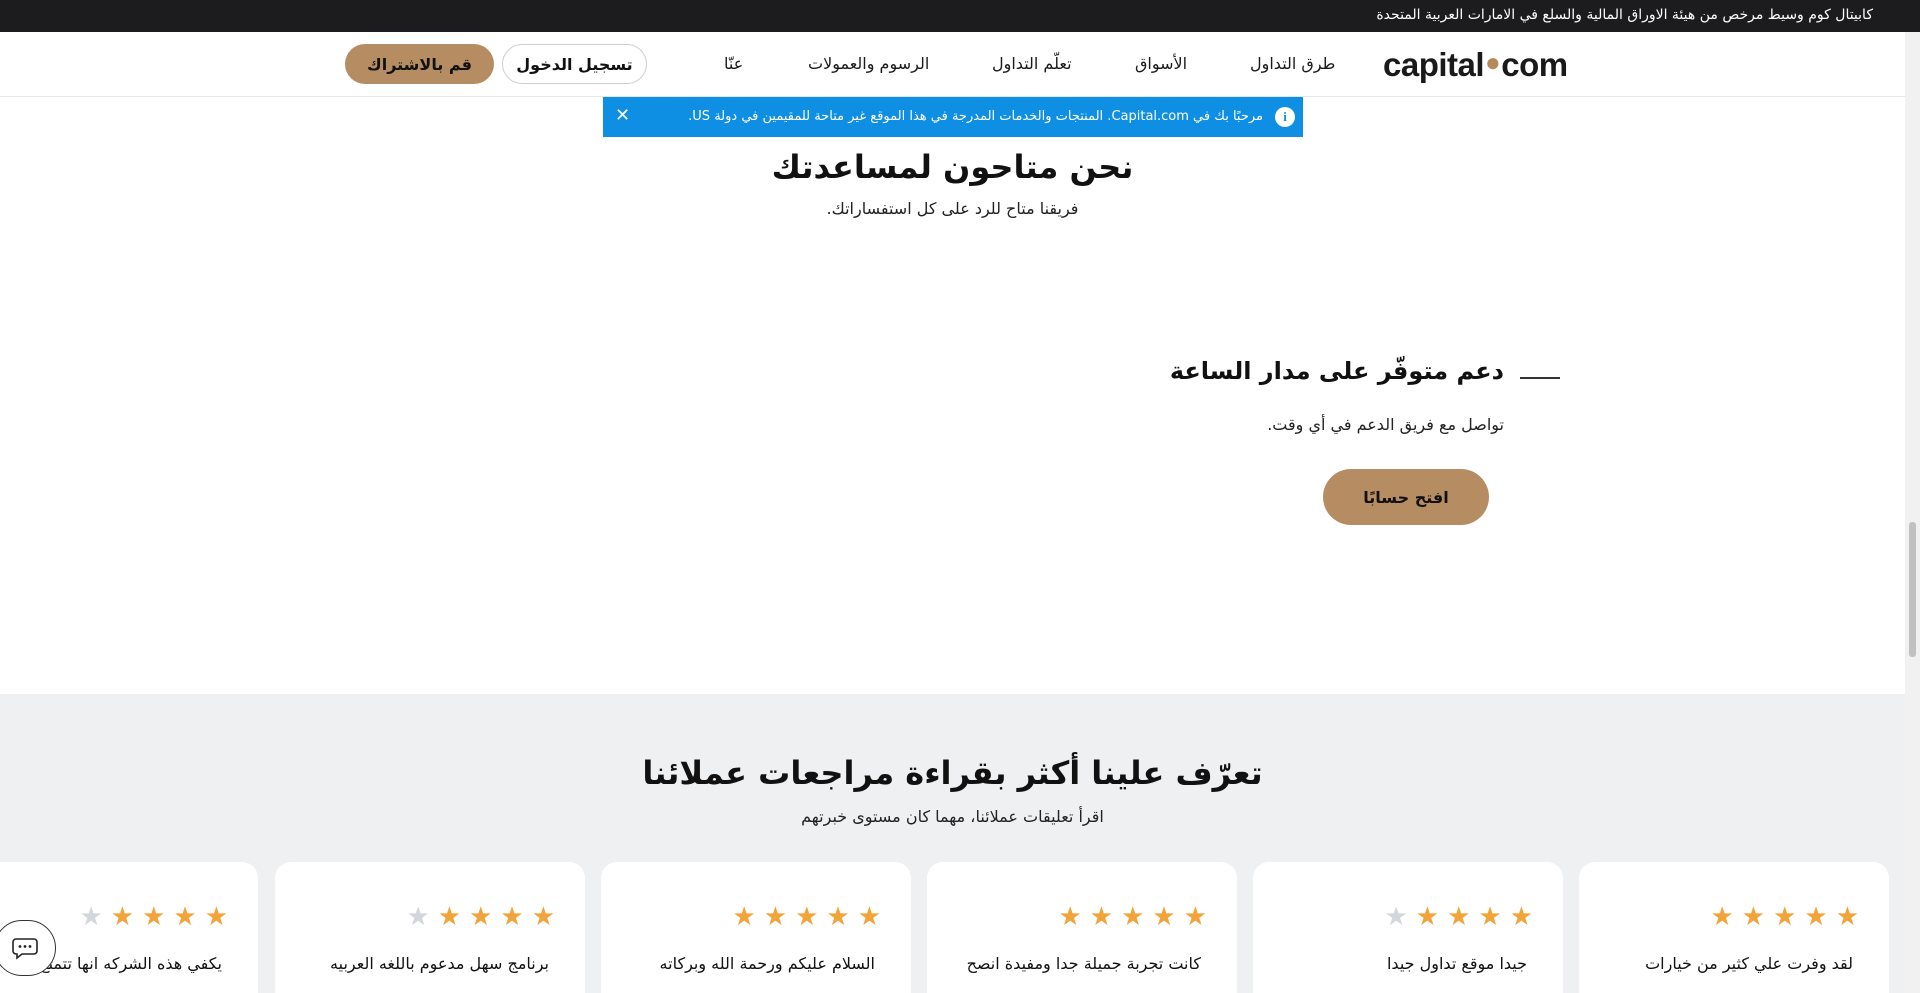 Image resolution: width=1920 pixels, height=993 pixels. I want to click on reviews-title: تعرّف علينا أكثر بقراءة مراجعات عملائنا, so click(952, 773).